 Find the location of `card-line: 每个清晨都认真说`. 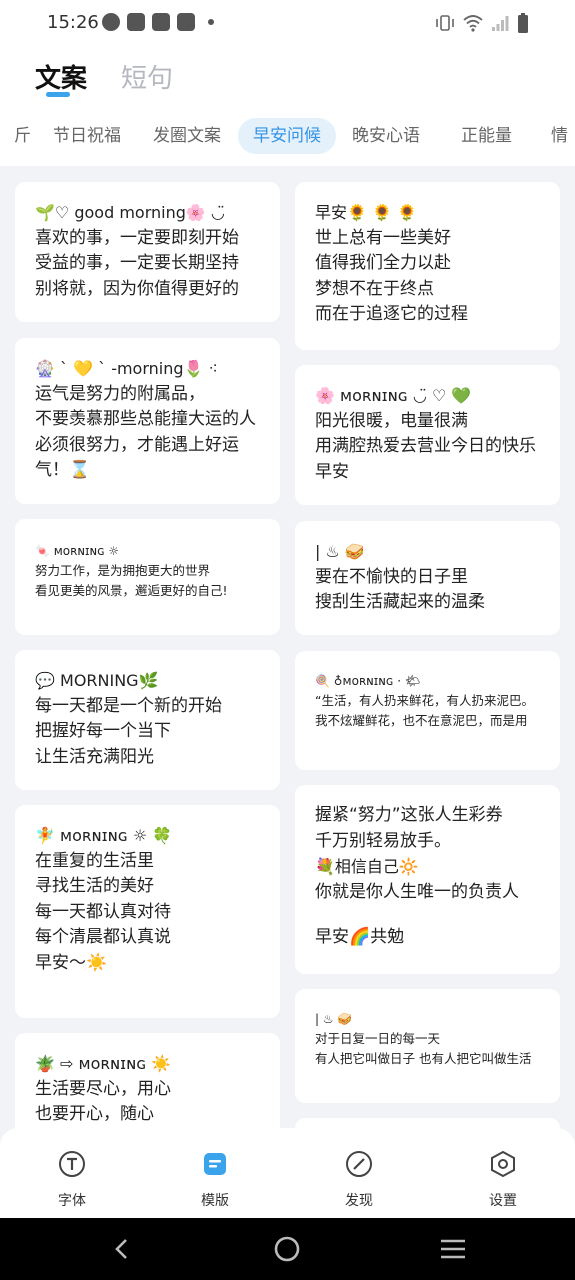

card-line: 每个清晨都认真说 is located at coordinates (103, 937).